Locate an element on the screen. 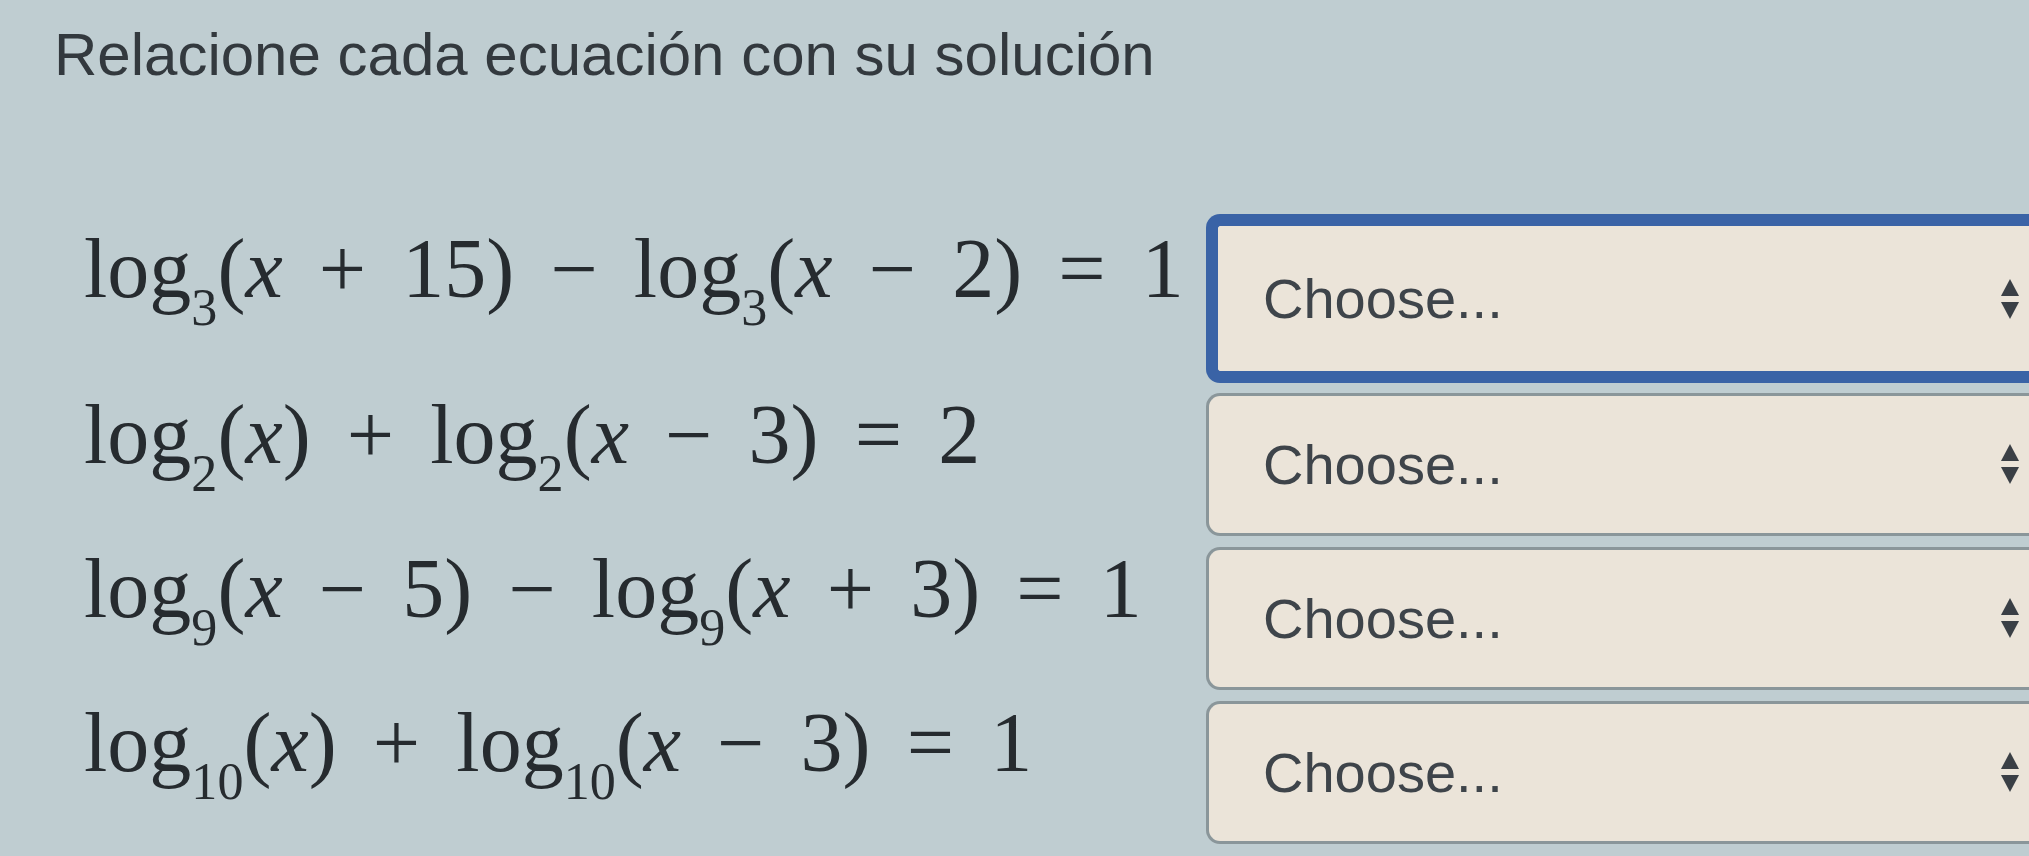 Image resolution: width=2029 pixels, height=856 pixels. equation-text: log$_{3}$(x + 15) − log$_{3}$(x − 2) = 1 is located at coordinates (634, 276).